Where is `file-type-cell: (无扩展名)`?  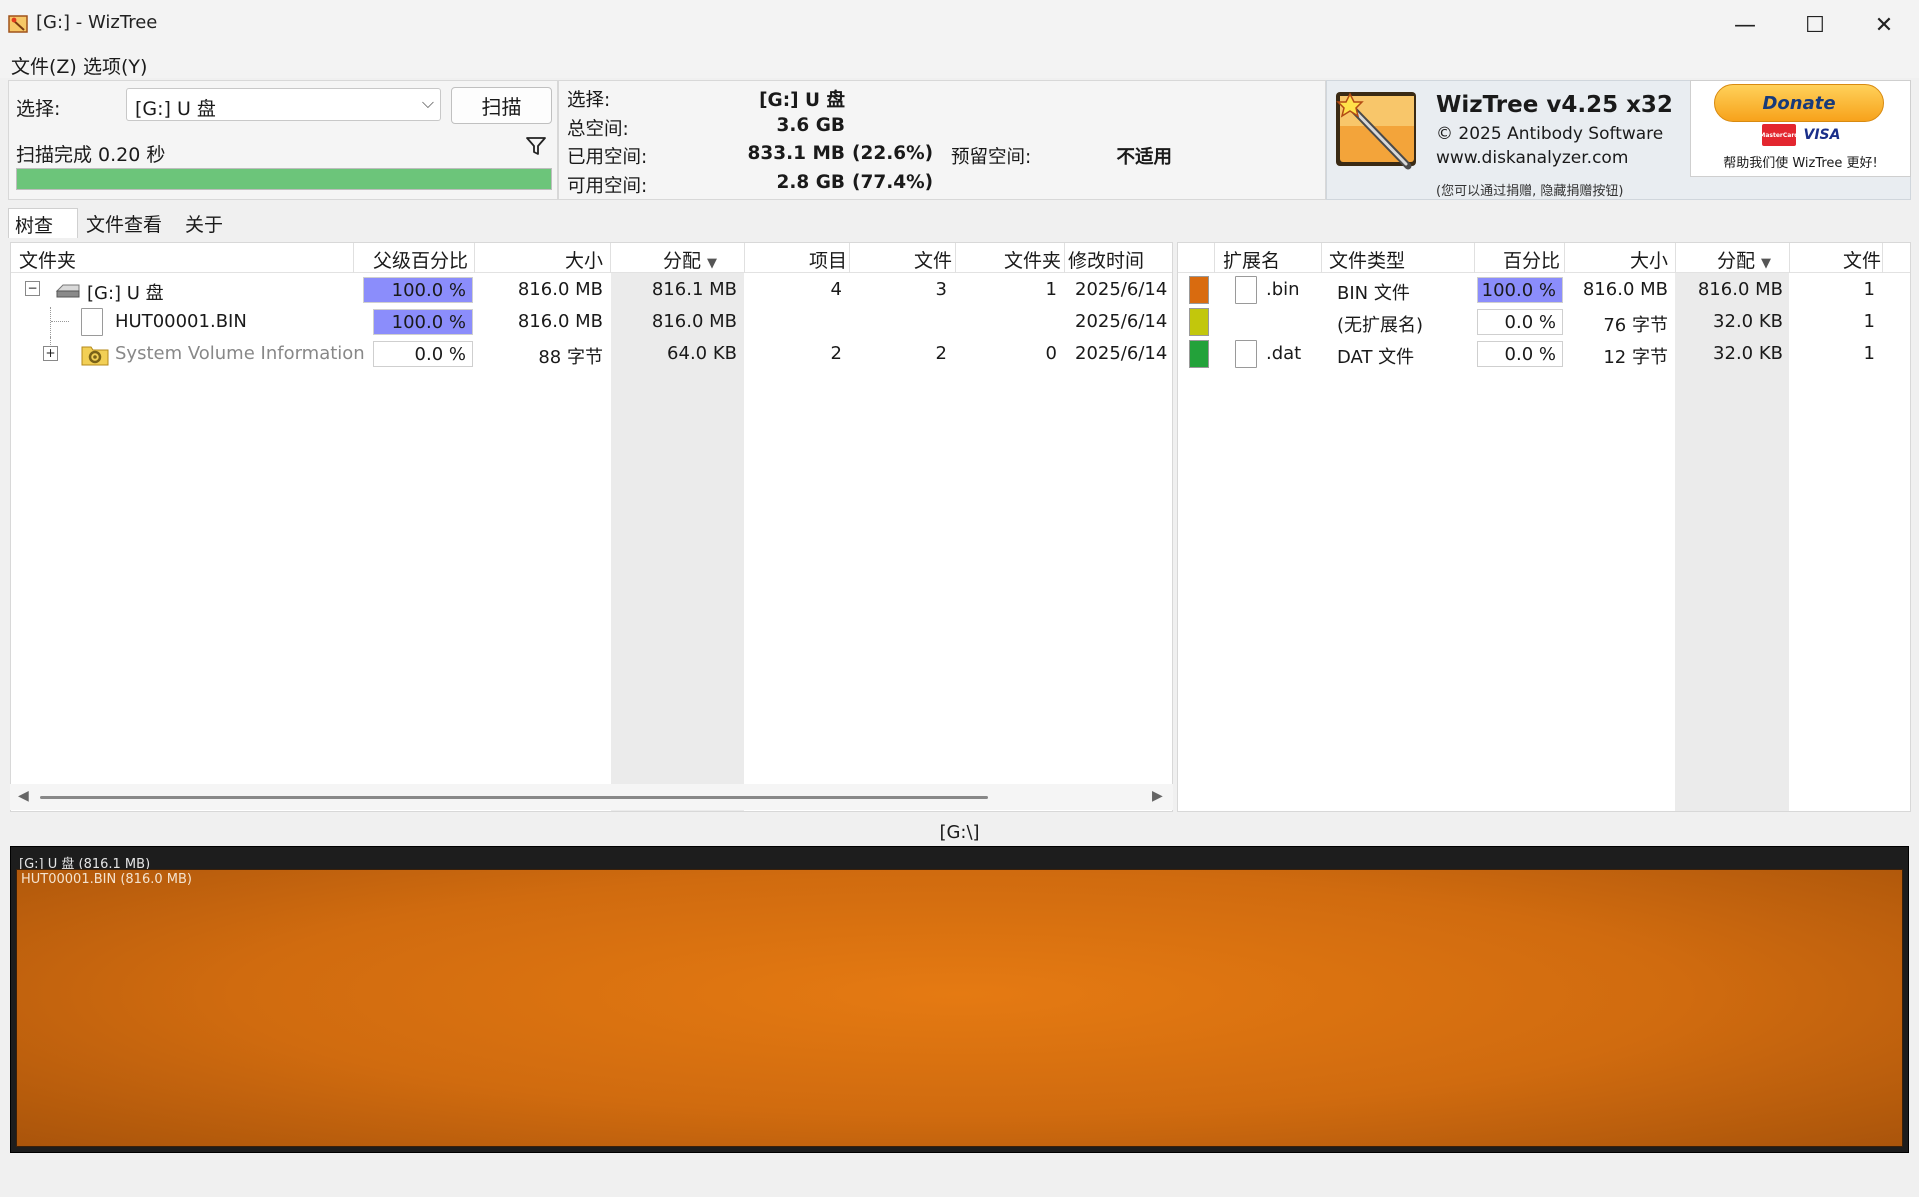
file-type-cell: (无扩展名) is located at coordinates (1380, 325).